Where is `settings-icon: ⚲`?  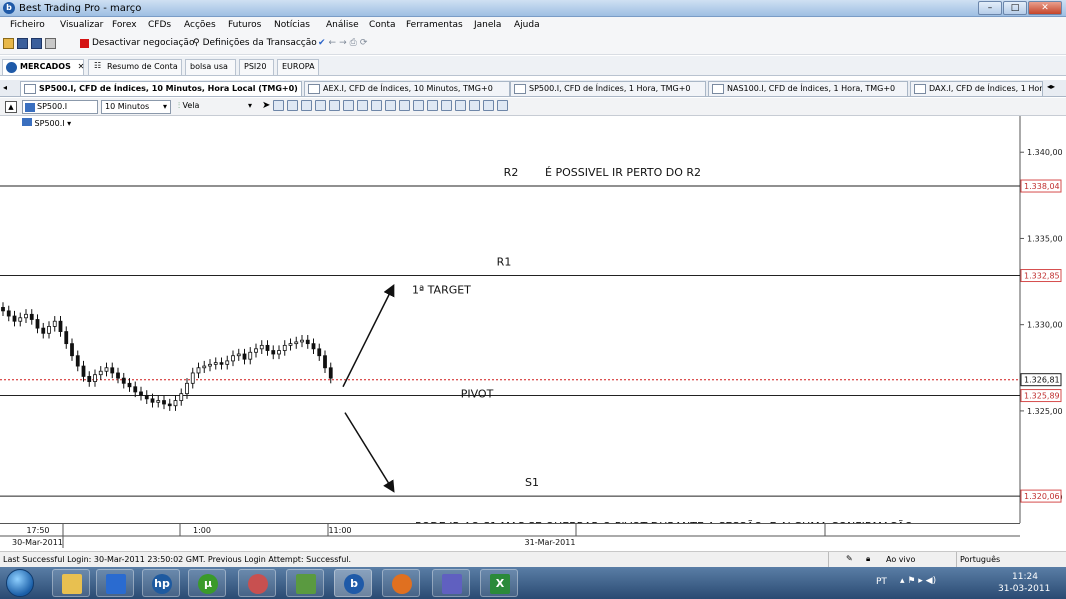 settings-icon: ⚲ is located at coordinates (196, 43).